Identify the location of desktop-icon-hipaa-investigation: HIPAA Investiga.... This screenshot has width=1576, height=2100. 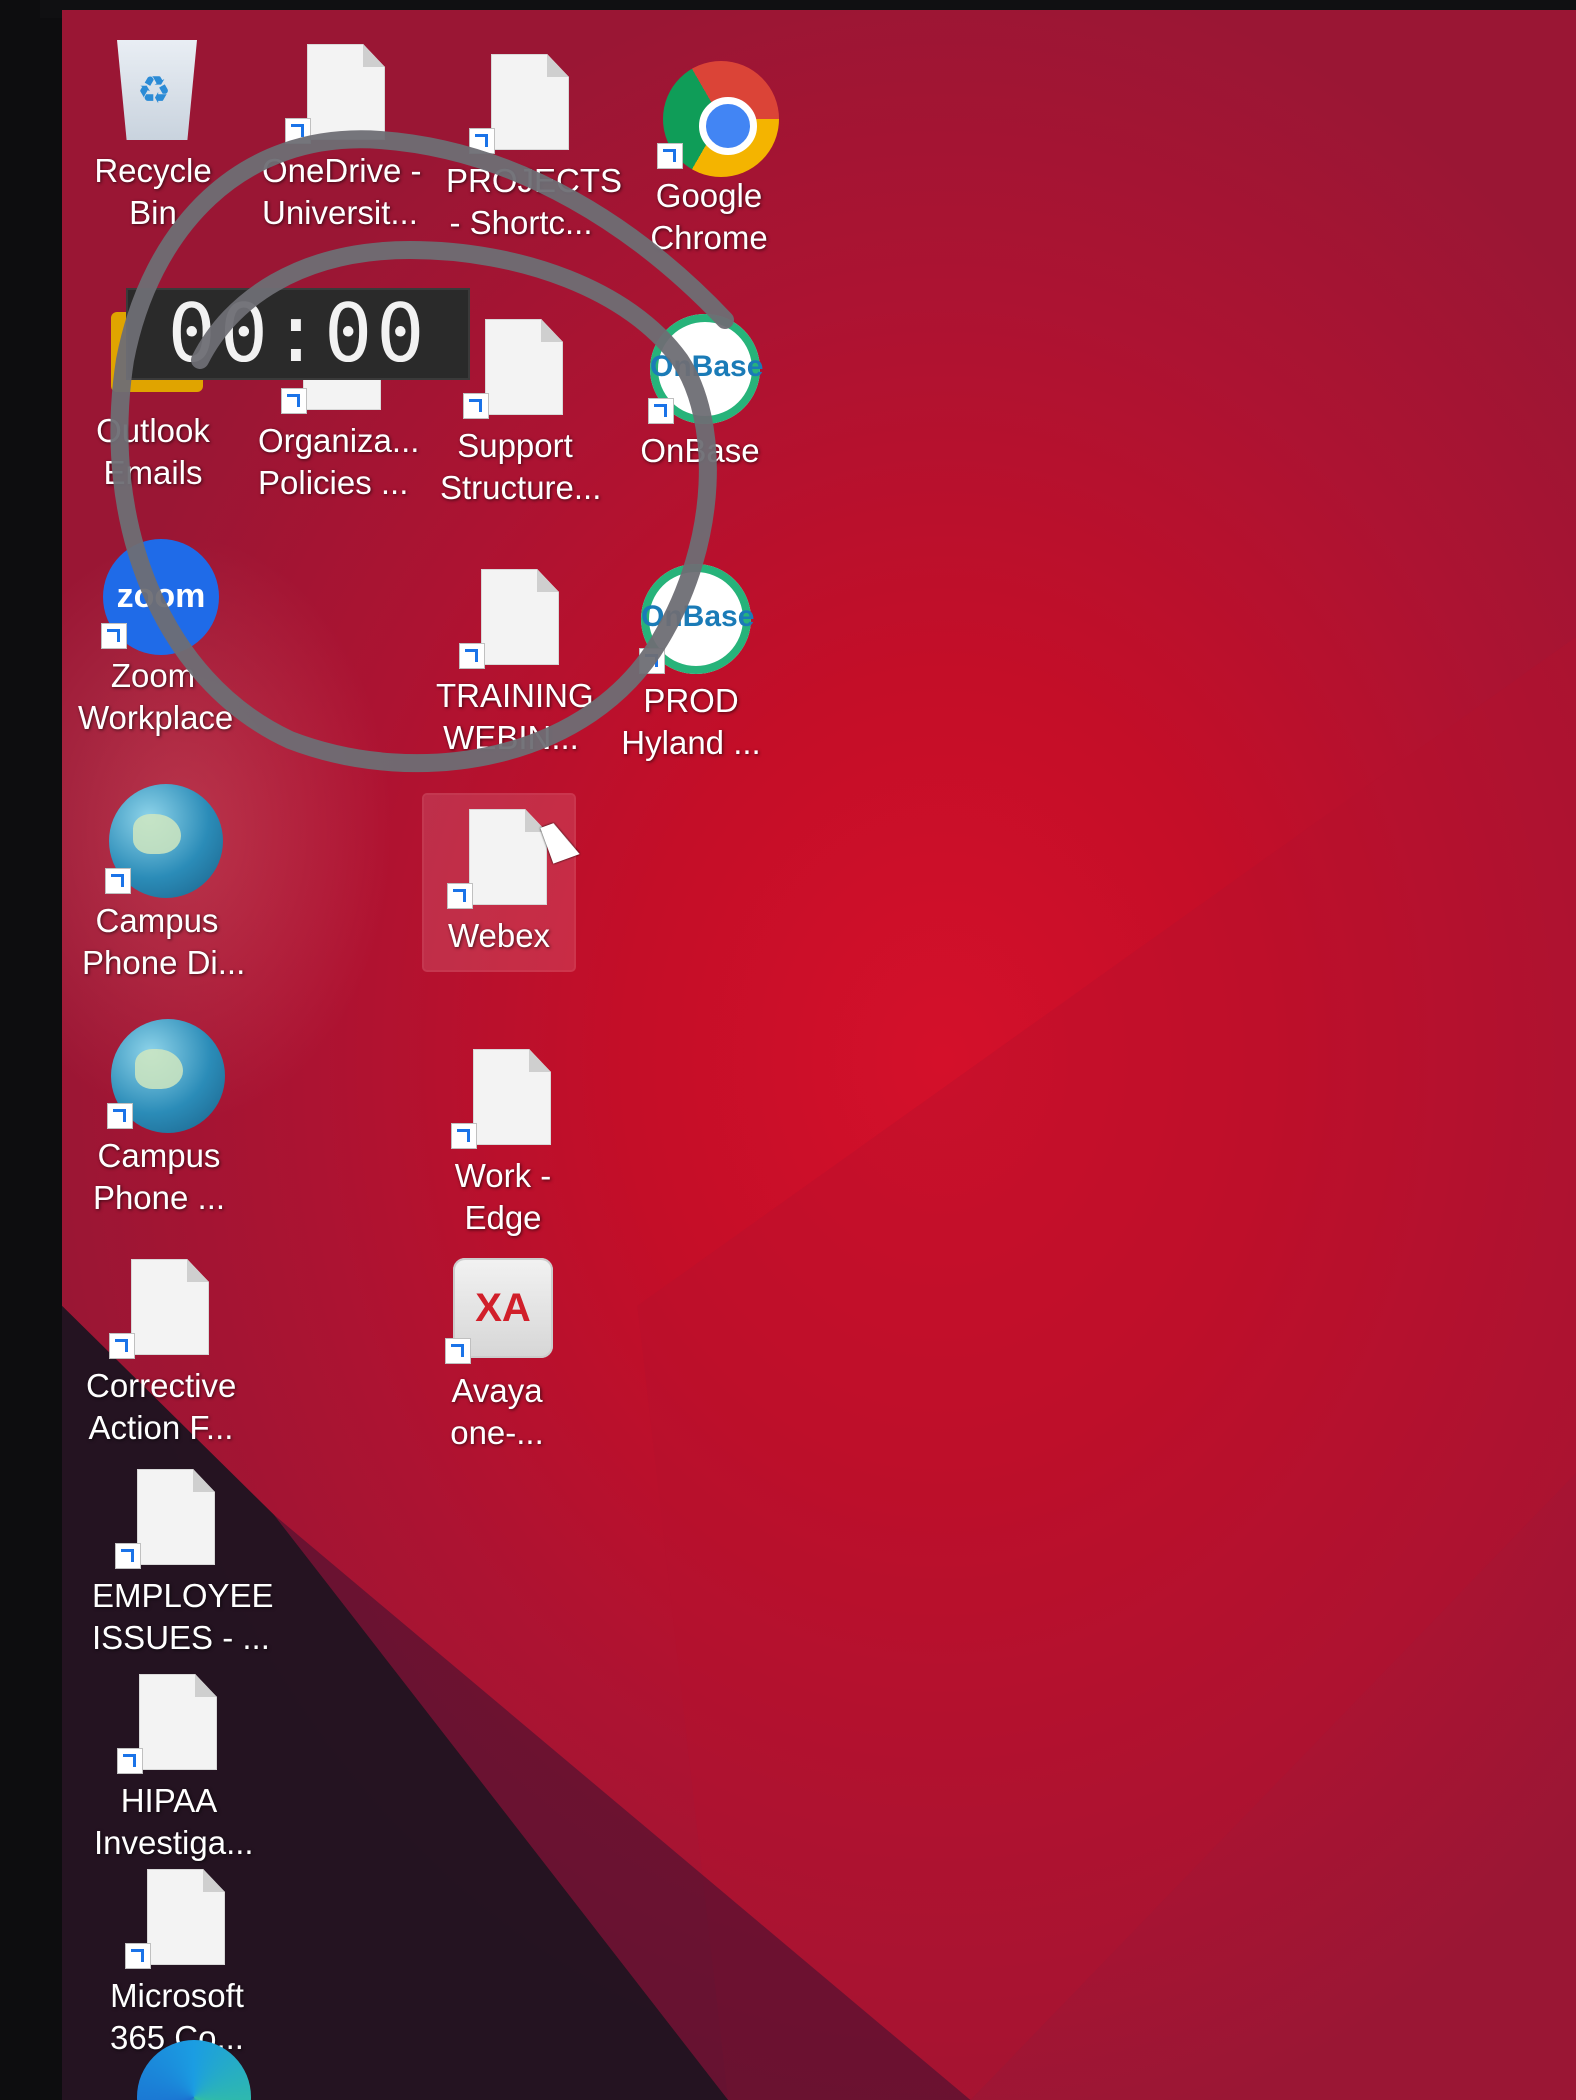
(174, 1762).